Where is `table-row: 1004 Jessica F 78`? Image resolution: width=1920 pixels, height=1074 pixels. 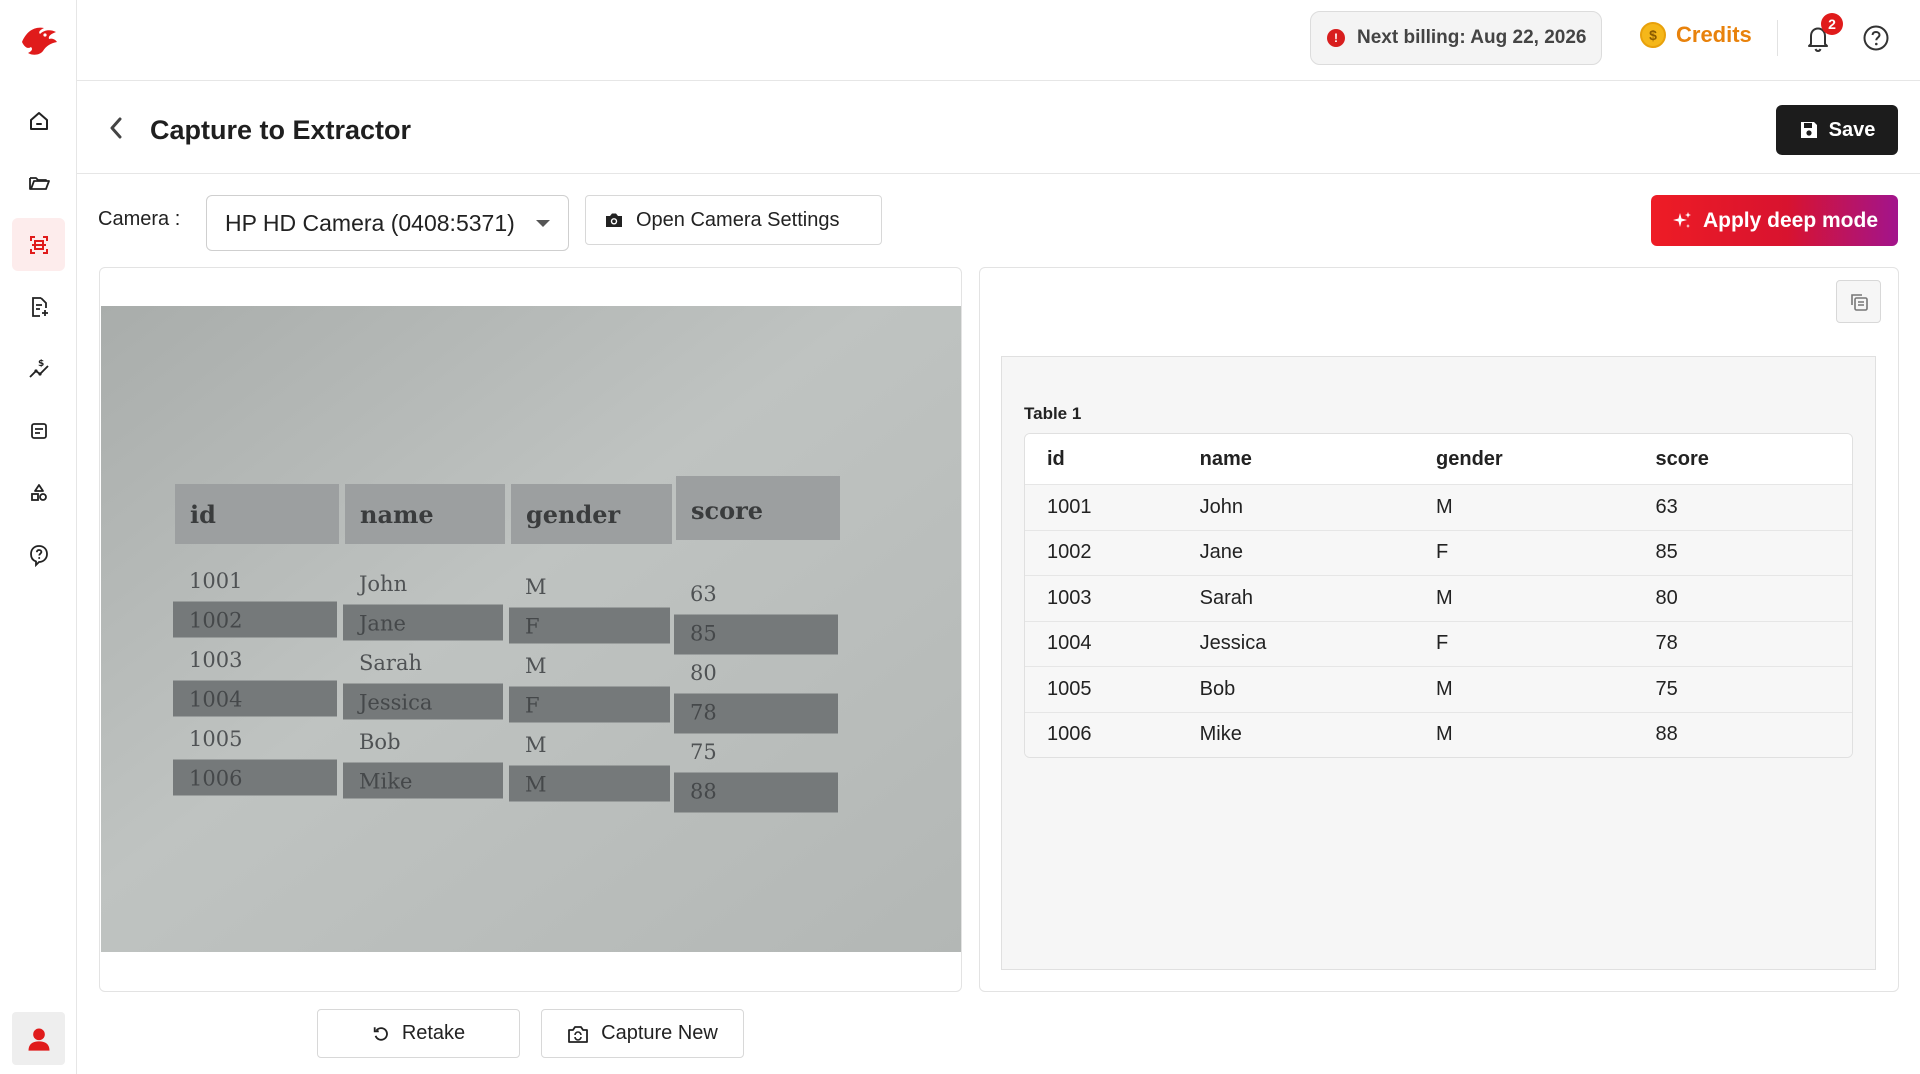 table-row: 1004 Jessica F 78 is located at coordinates (1438, 643).